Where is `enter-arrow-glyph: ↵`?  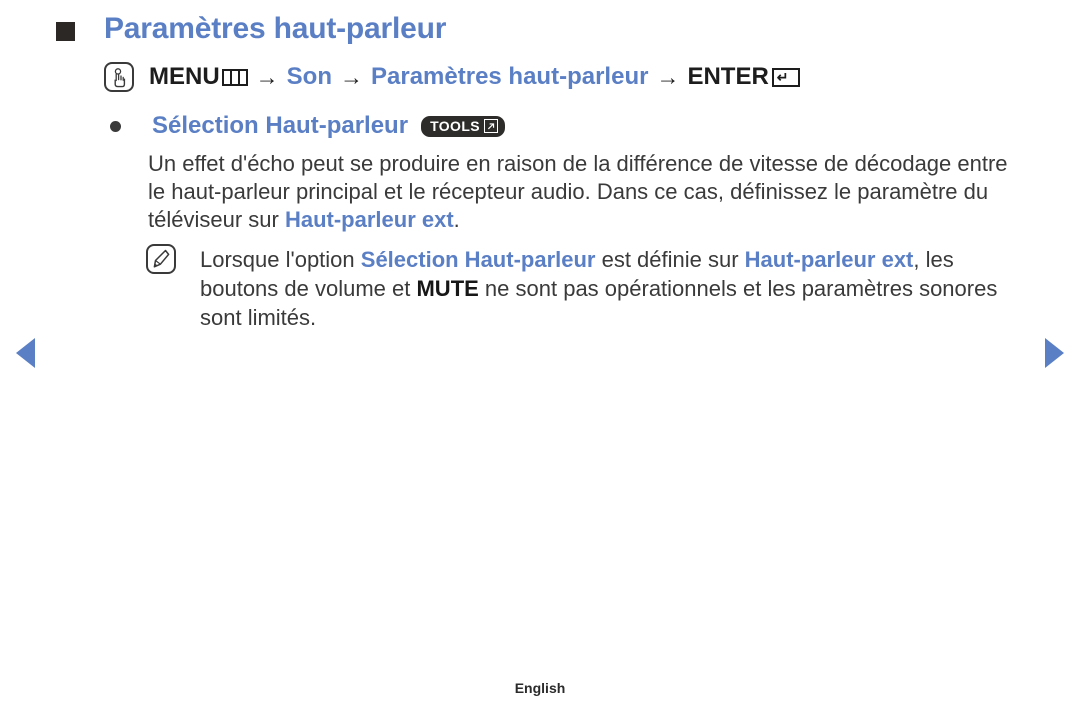
enter-arrow-glyph: ↵ is located at coordinates (782, 76).